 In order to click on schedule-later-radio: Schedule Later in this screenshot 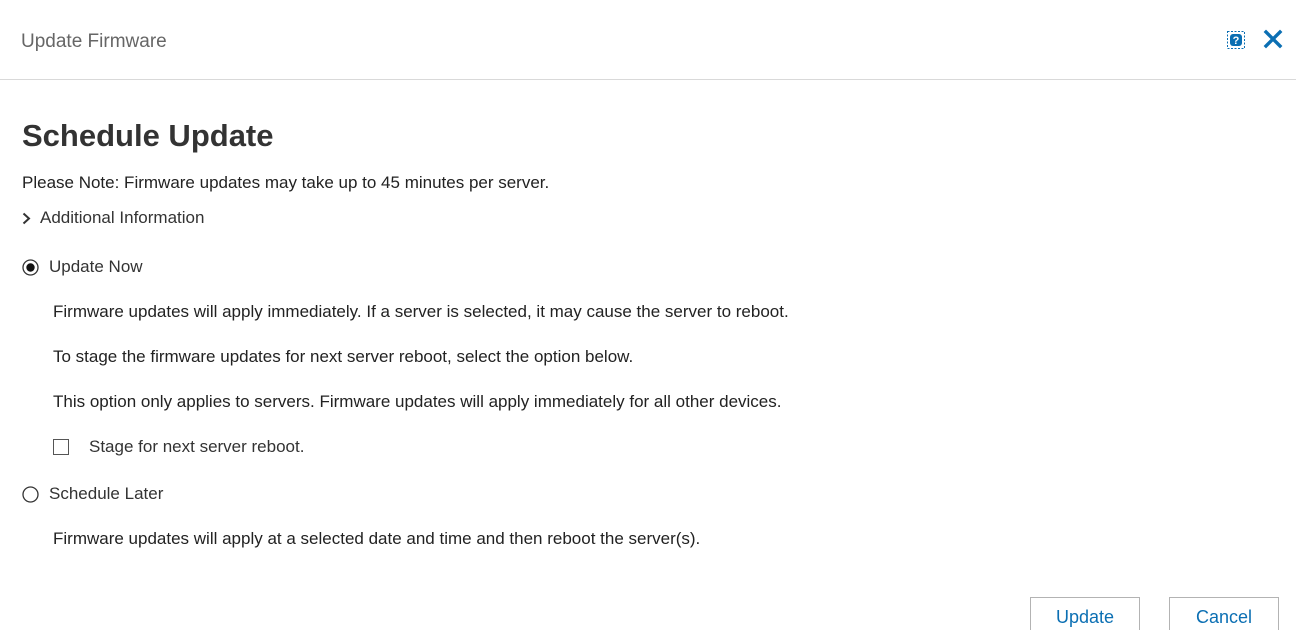, I will do `click(92, 494)`.